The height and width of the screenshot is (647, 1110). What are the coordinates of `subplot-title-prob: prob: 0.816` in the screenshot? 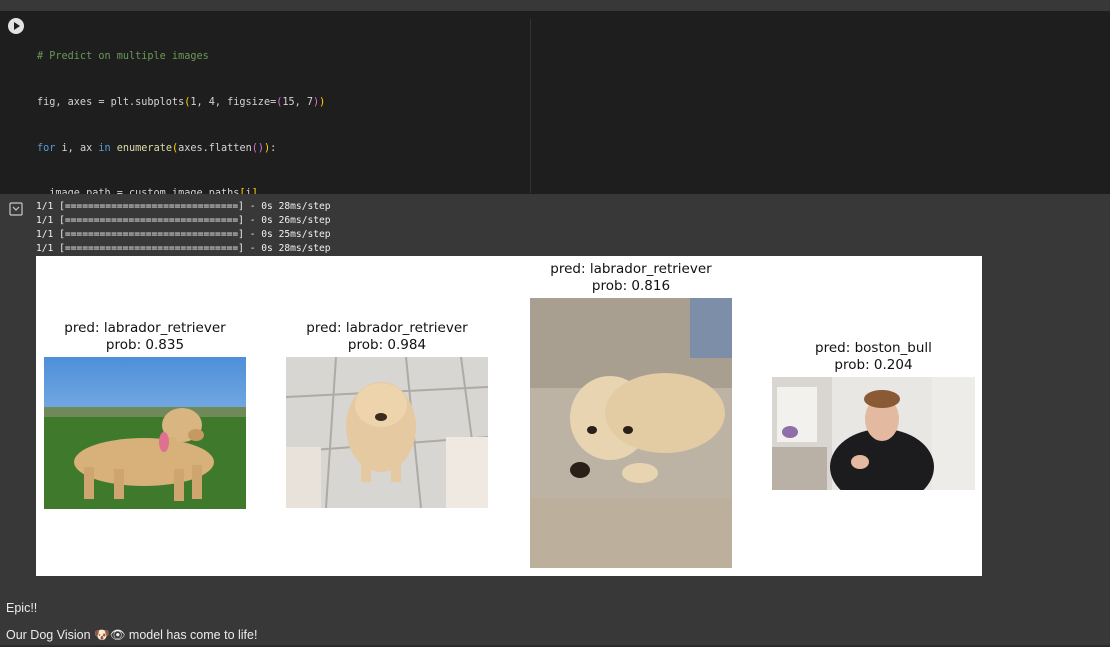 It's located at (631, 286).